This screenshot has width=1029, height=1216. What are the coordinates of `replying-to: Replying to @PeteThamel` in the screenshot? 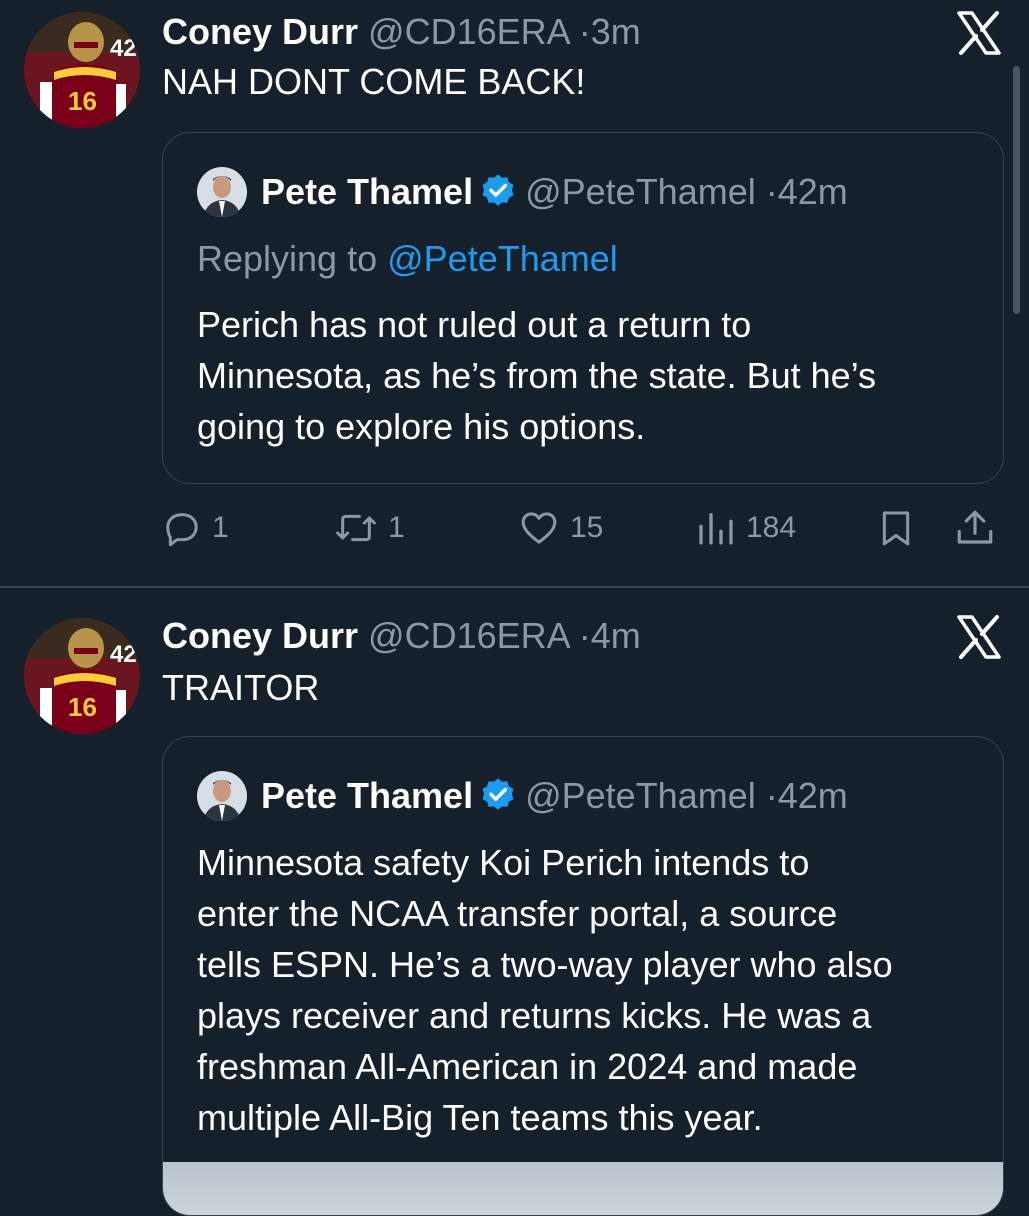 It's located at (407, 259).